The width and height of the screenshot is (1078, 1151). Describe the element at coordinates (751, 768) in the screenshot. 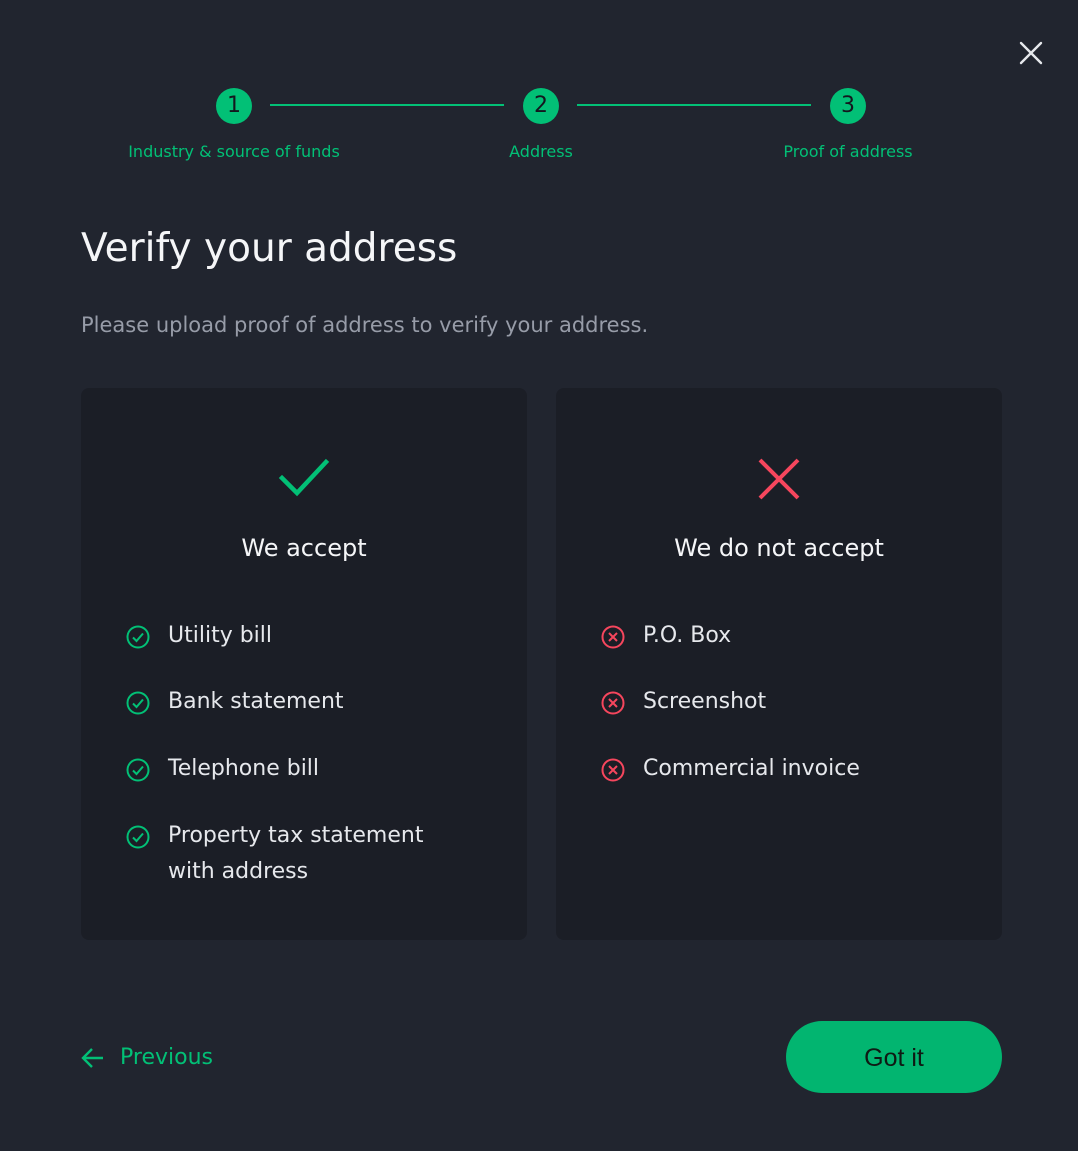

I see `list-item-label: Commercial invoice` at that location.